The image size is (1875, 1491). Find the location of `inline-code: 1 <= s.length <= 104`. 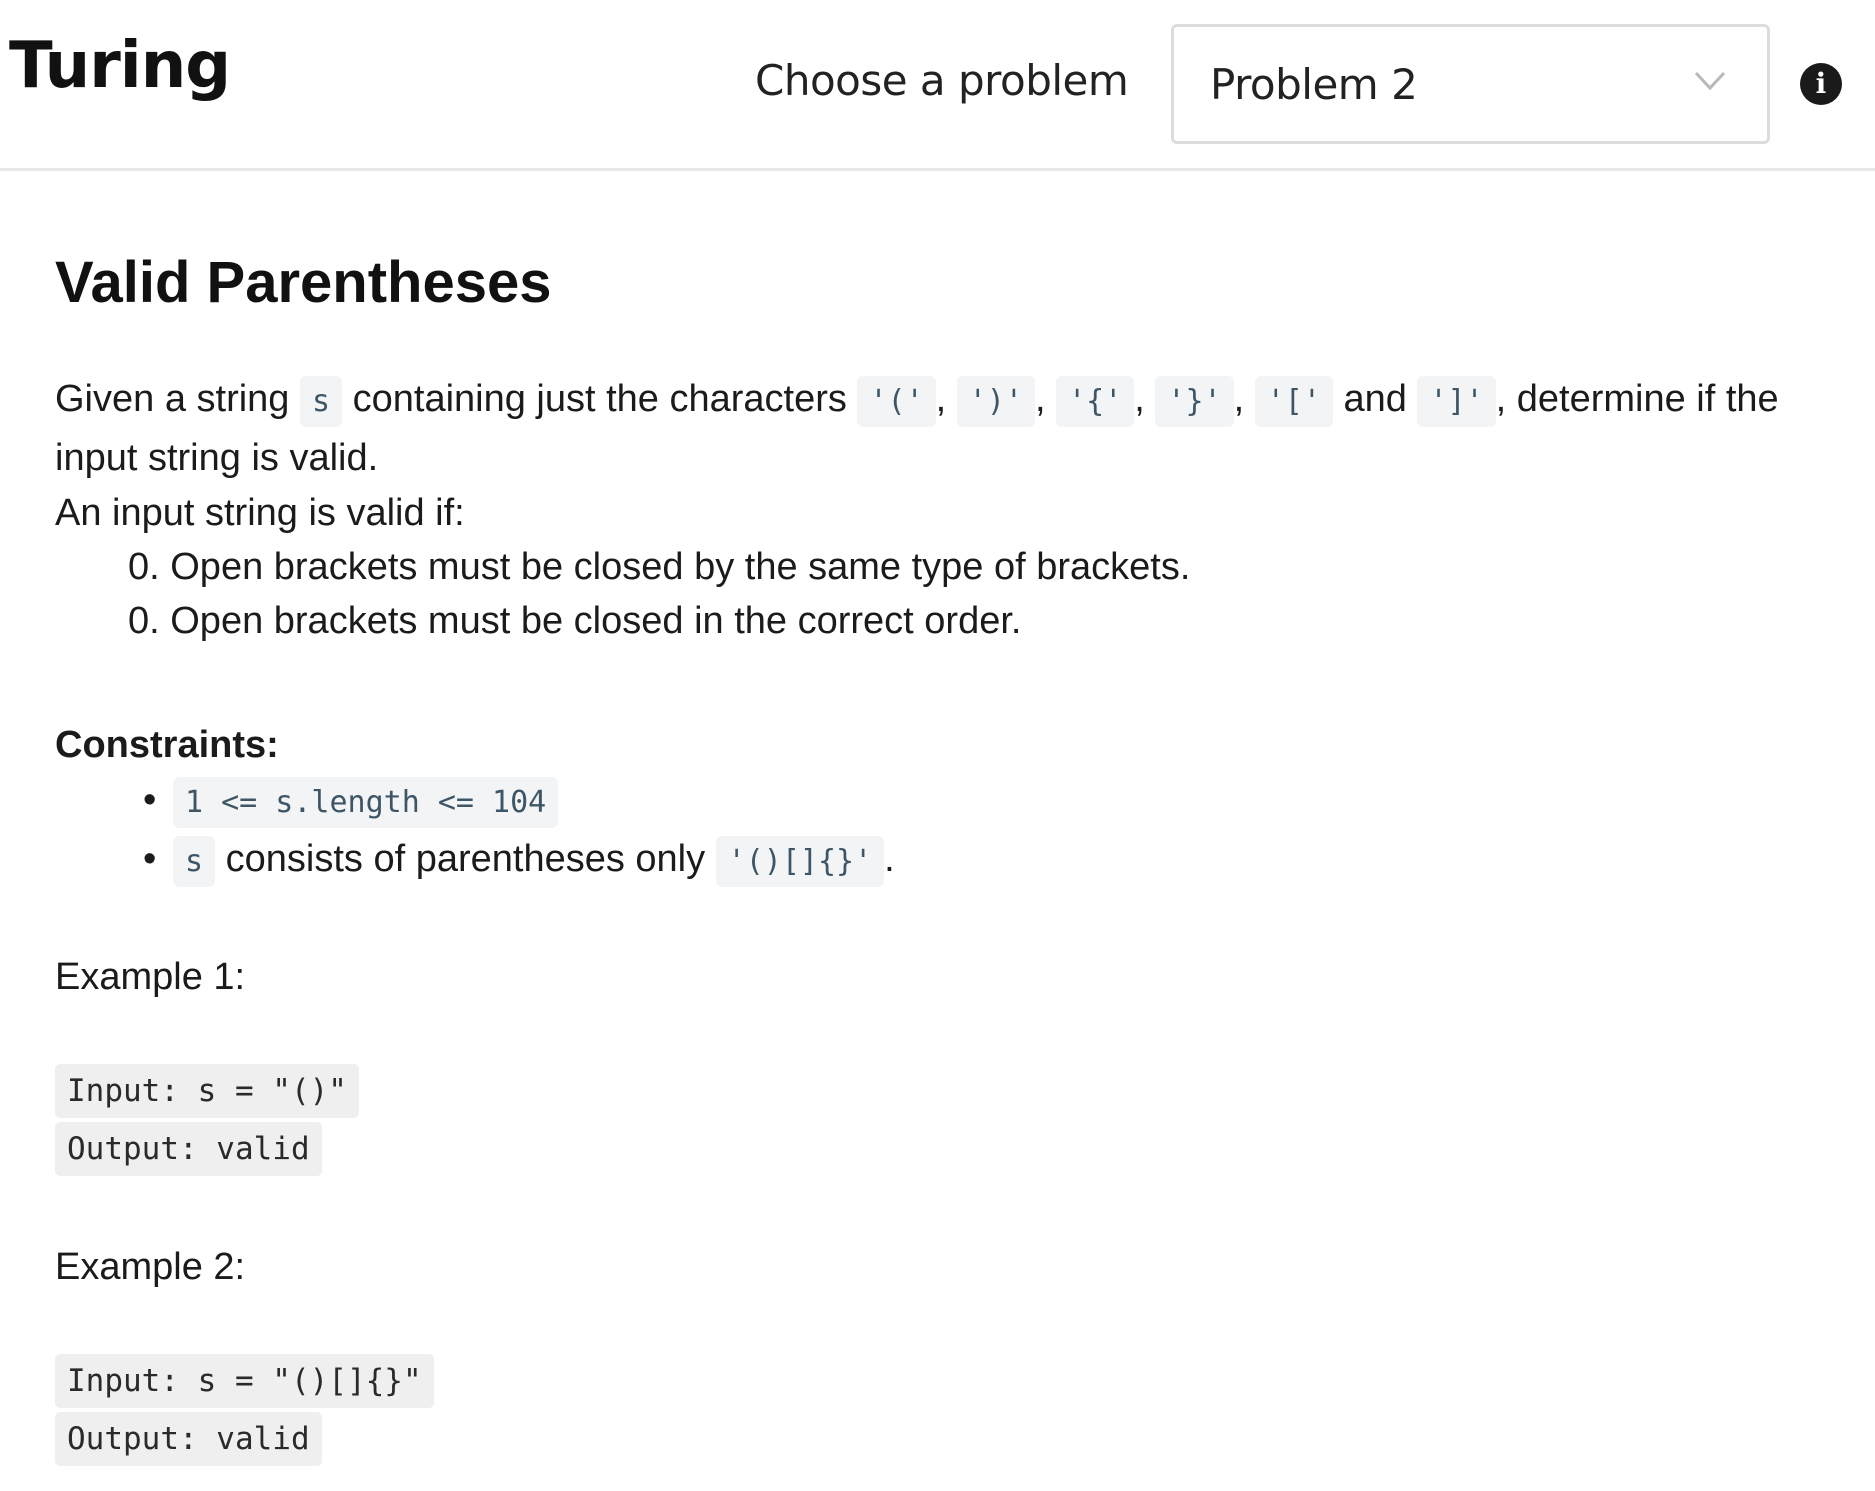

inline-code: 1 <= s.length <= 104 is located at coordinates (366, 802).